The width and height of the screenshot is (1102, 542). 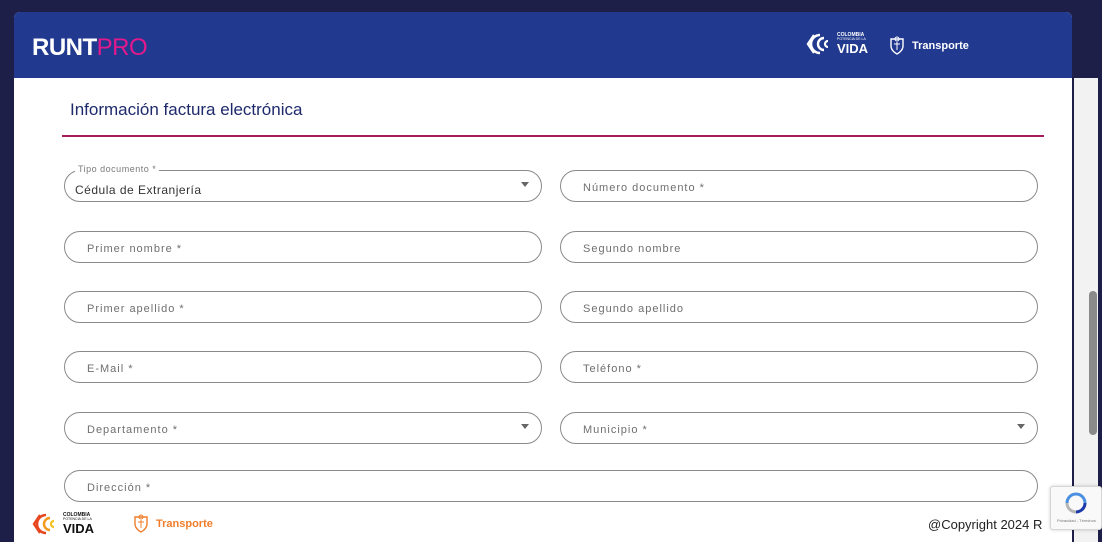 I want to click on direccion-input: Dirección *, so click(x=551, y=486).